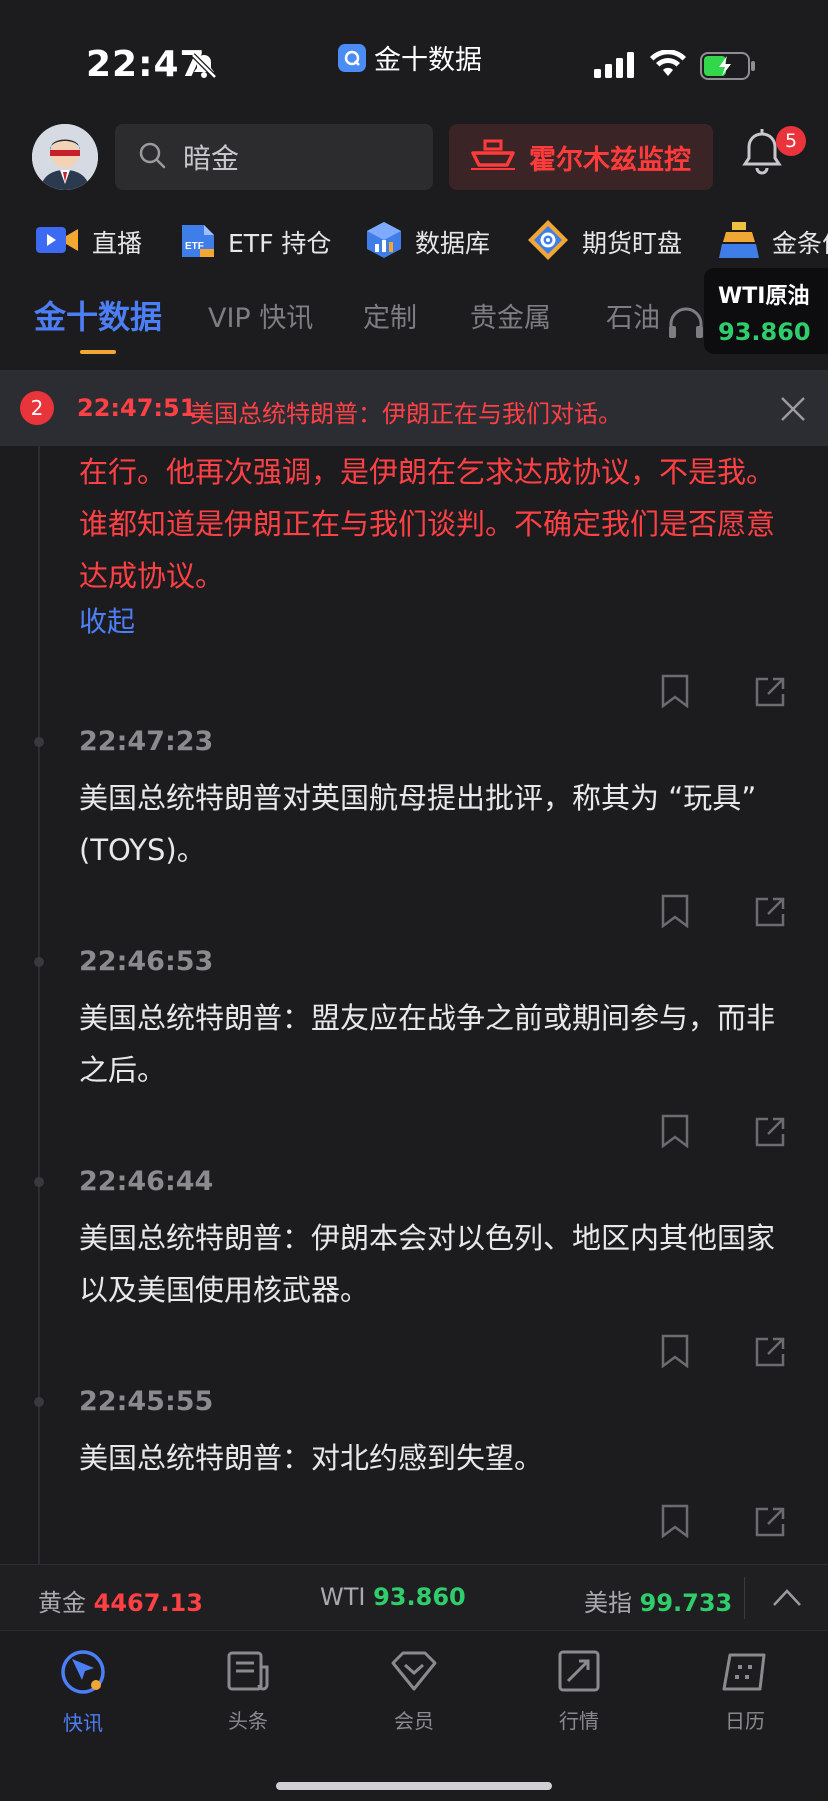 This screenshot has width=828, height=1801. What do you see at coordinates (146, 1181) in the screenshot?
I see `news-time: 22:46:44` at bounding box center [146, 1181].